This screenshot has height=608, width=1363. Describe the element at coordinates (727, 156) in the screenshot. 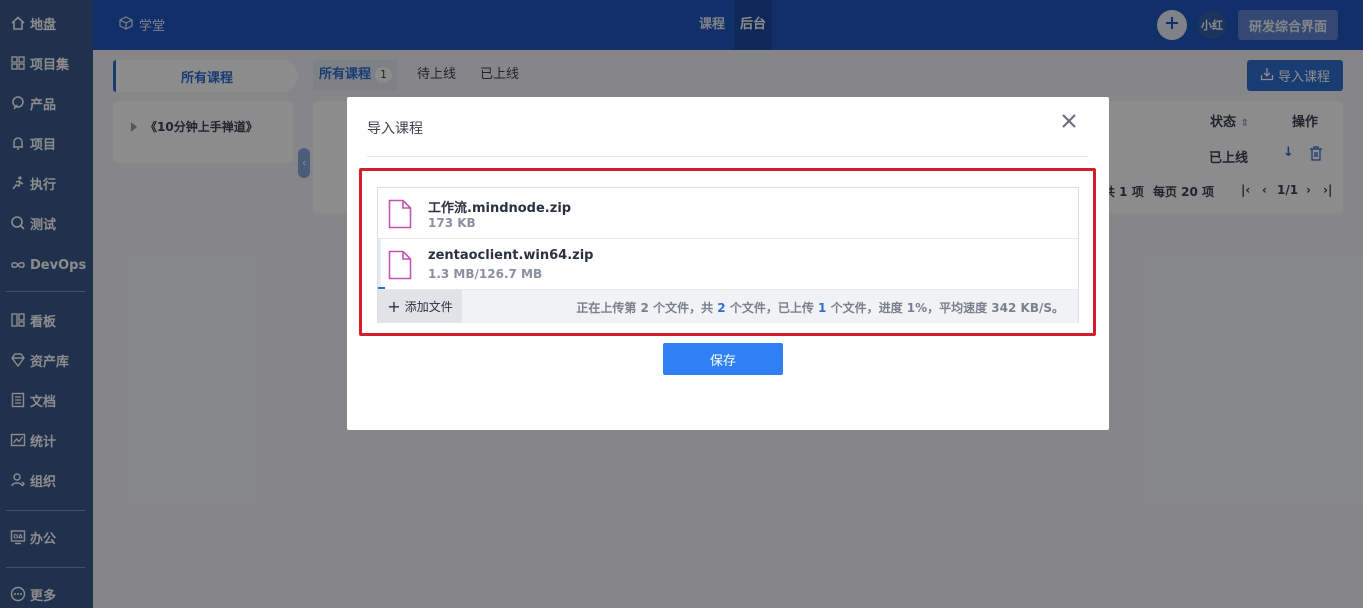

I see `dialog-divider` at that location.